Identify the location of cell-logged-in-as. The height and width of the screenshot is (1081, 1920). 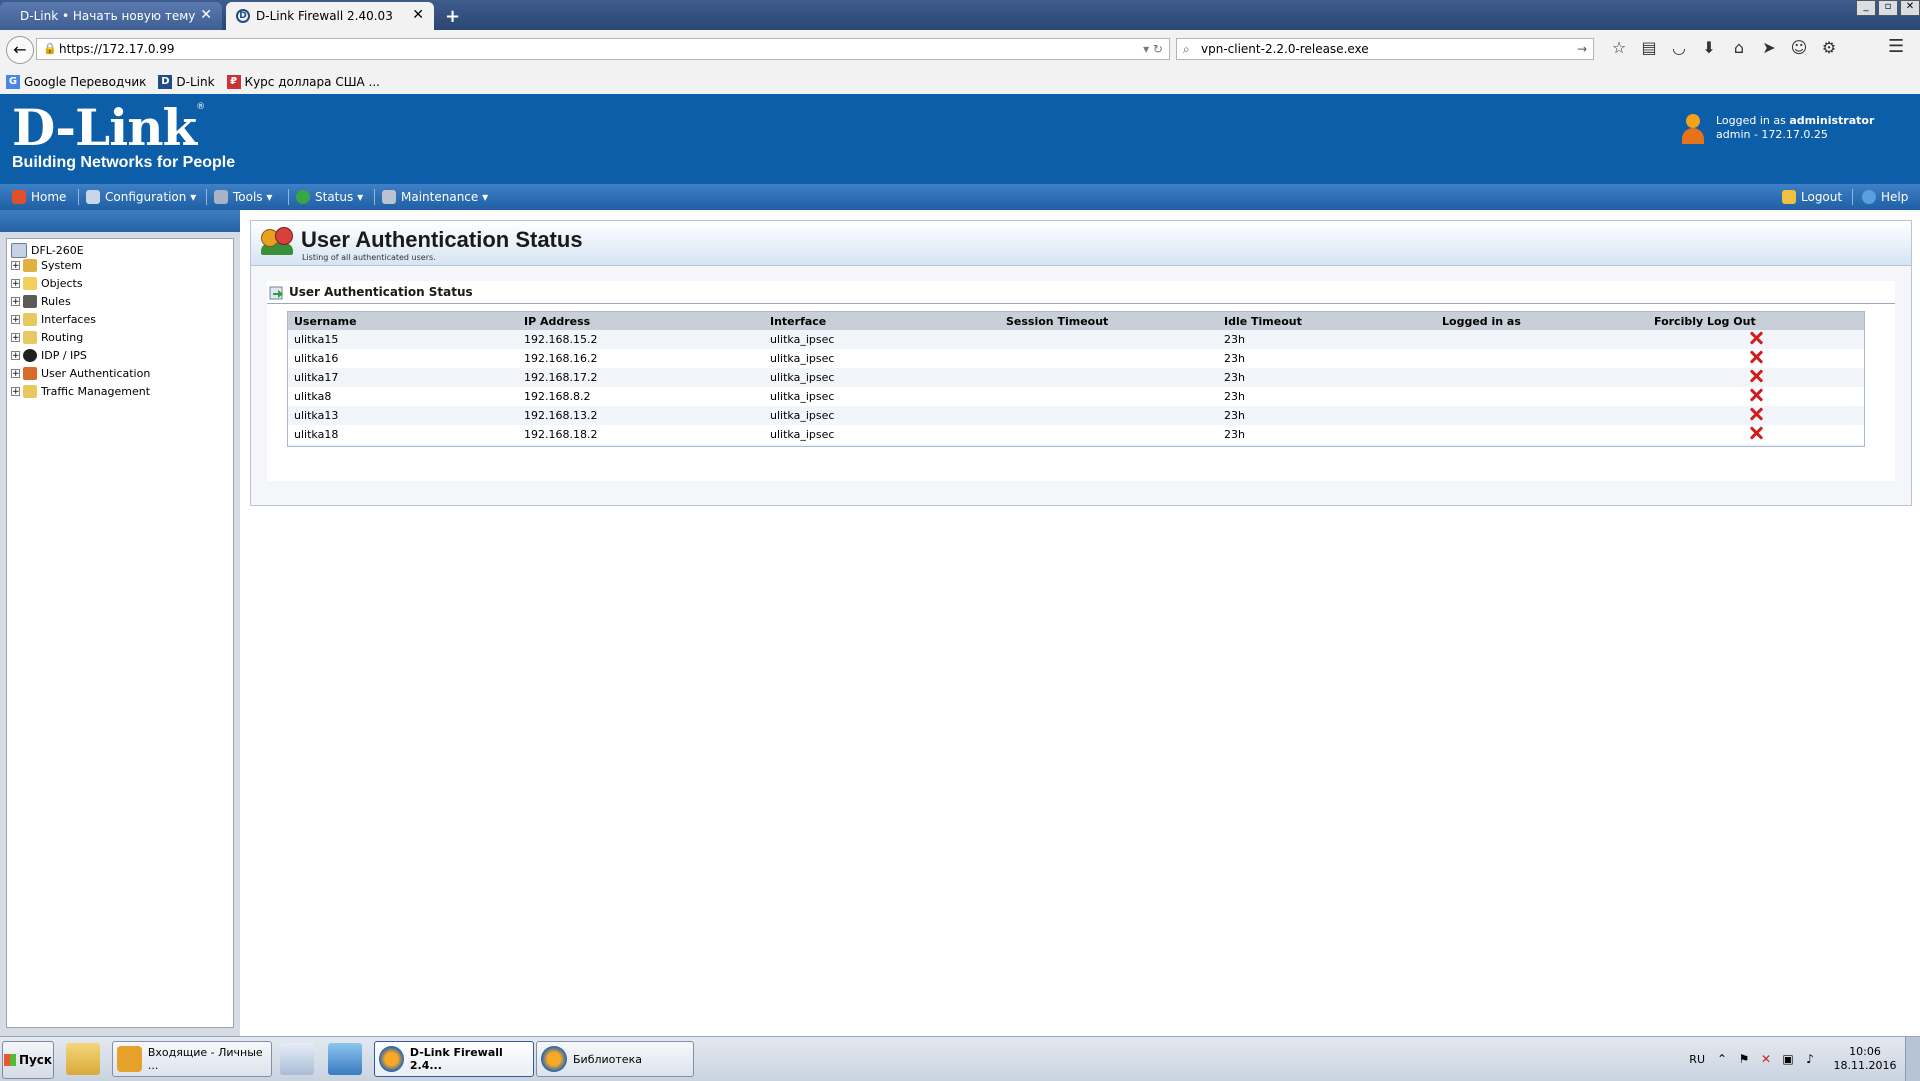
(1542, 358).